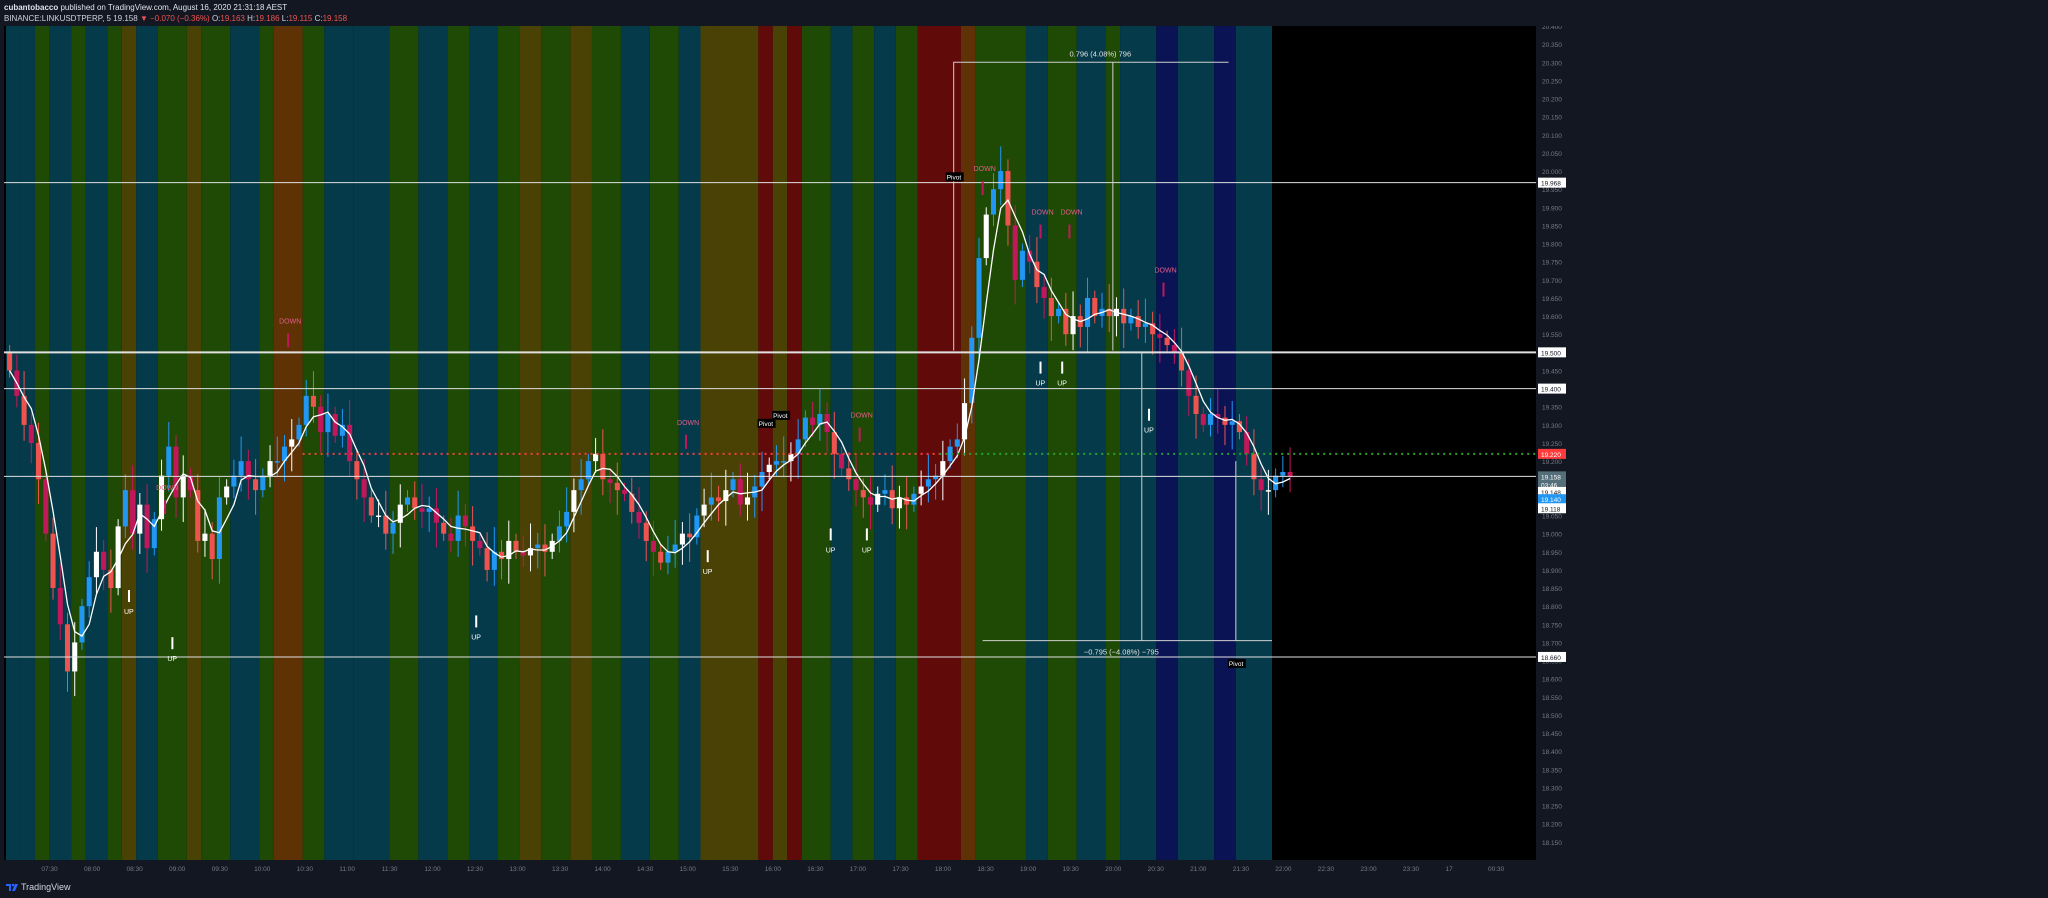 The height and width of the screenshot is (898, 2048). Describe the element at coordinates (1552, 208) in the screenshot. I see `price-tick-label: 19.900` at that location.